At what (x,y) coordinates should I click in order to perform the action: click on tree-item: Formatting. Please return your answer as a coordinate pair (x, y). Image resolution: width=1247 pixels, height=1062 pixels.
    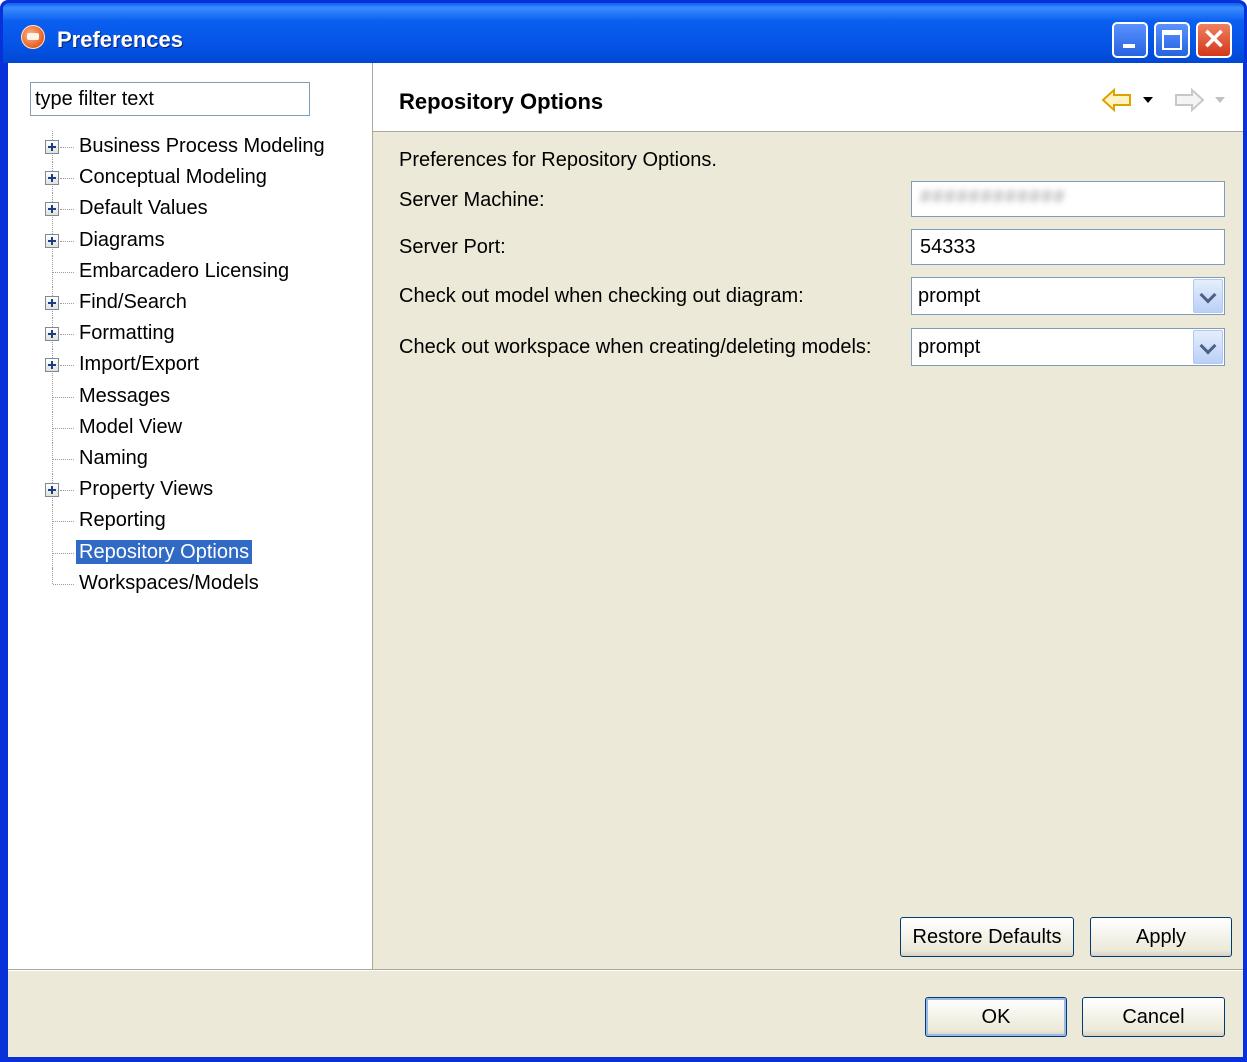
    Looking at the image, I should click on (190, 333).